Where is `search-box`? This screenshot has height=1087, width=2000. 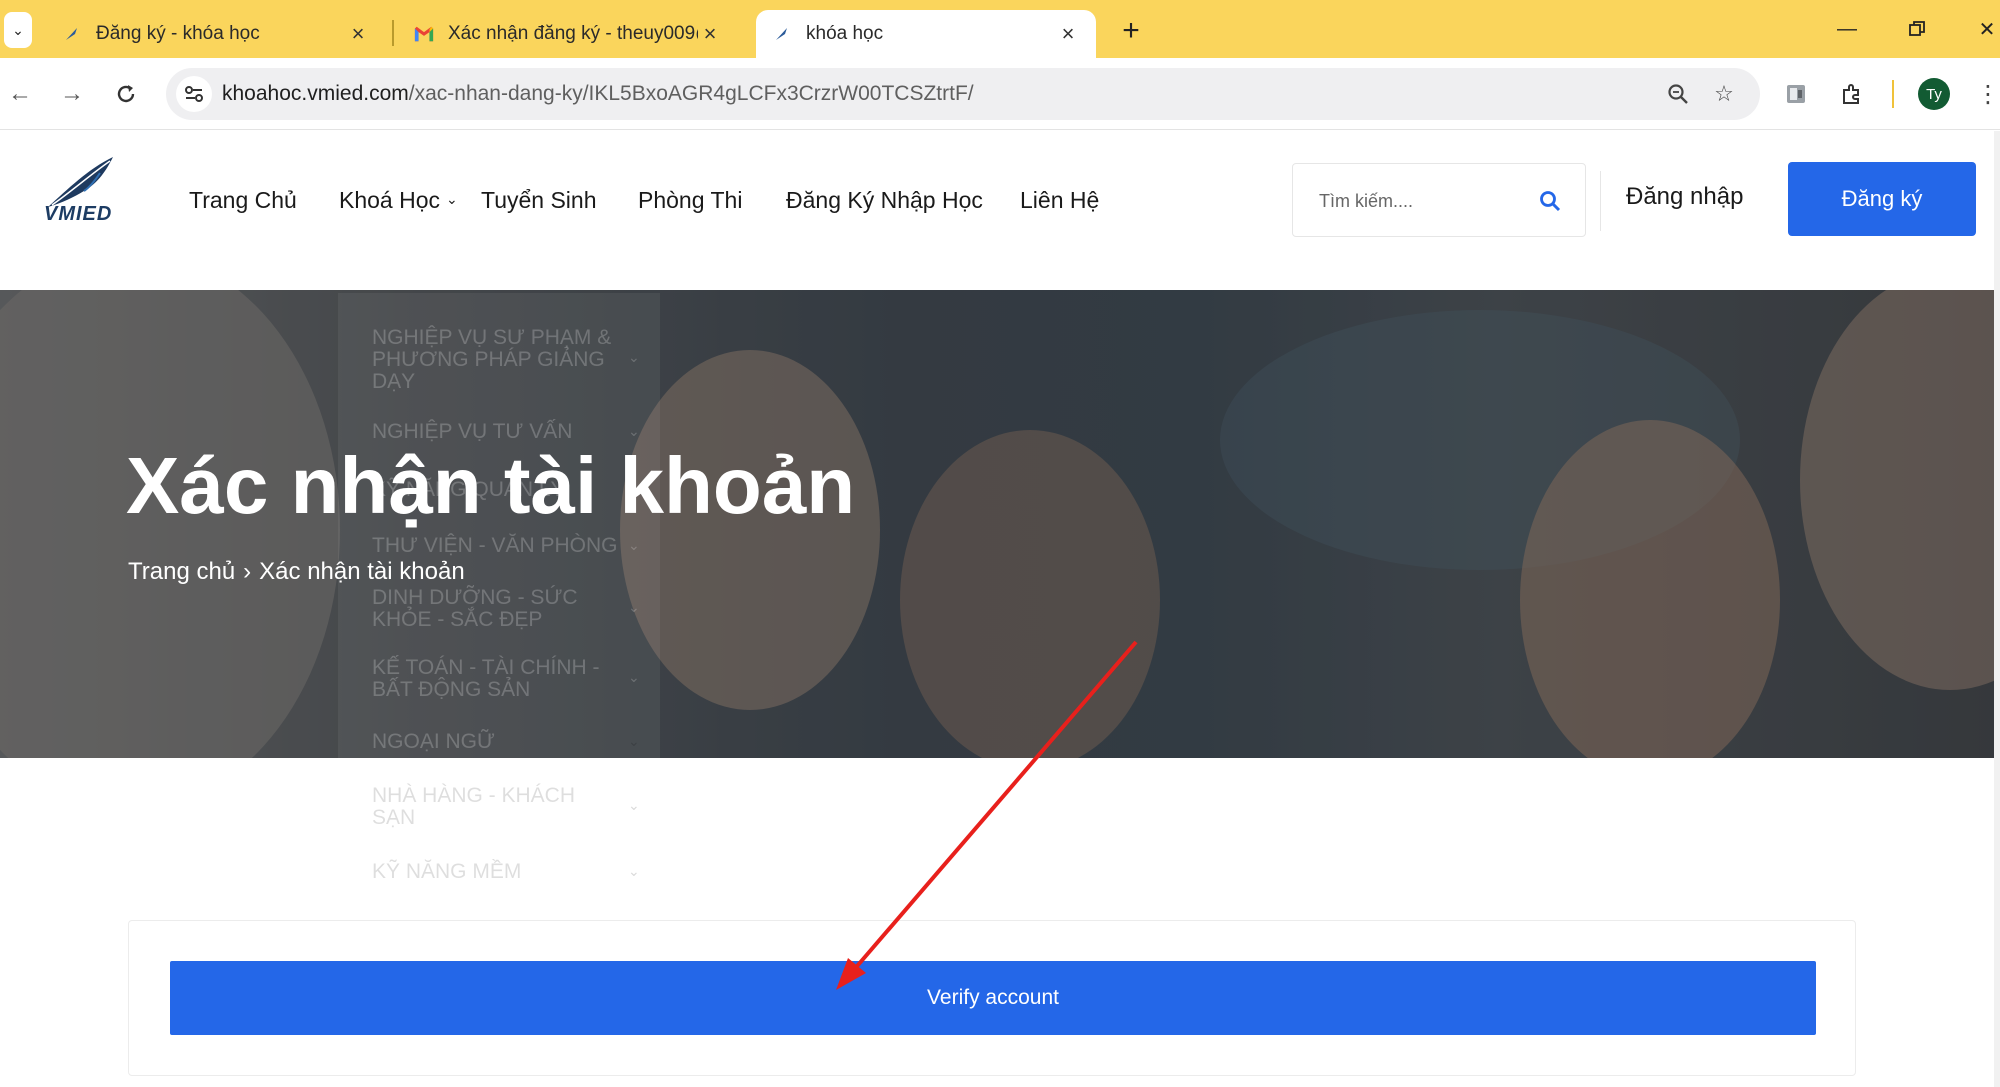
search-box is located at coordinates (1439, 200).